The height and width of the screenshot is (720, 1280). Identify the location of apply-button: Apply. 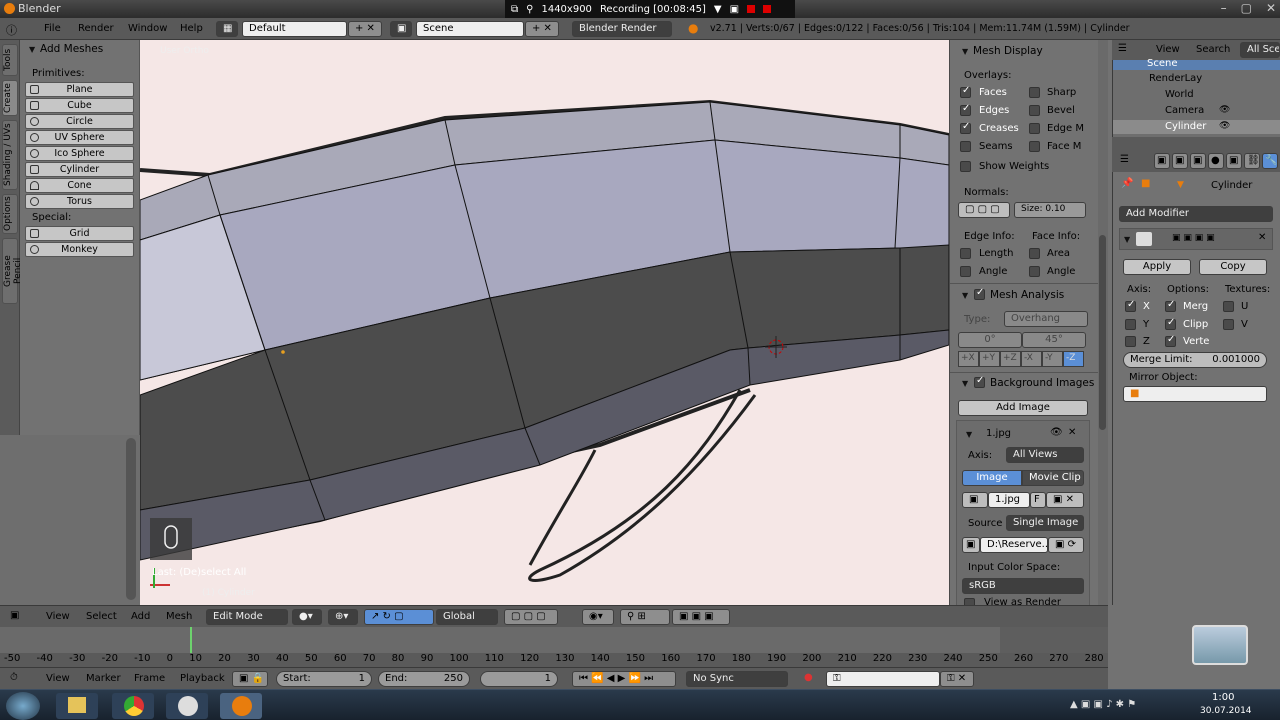
(1157, 267).